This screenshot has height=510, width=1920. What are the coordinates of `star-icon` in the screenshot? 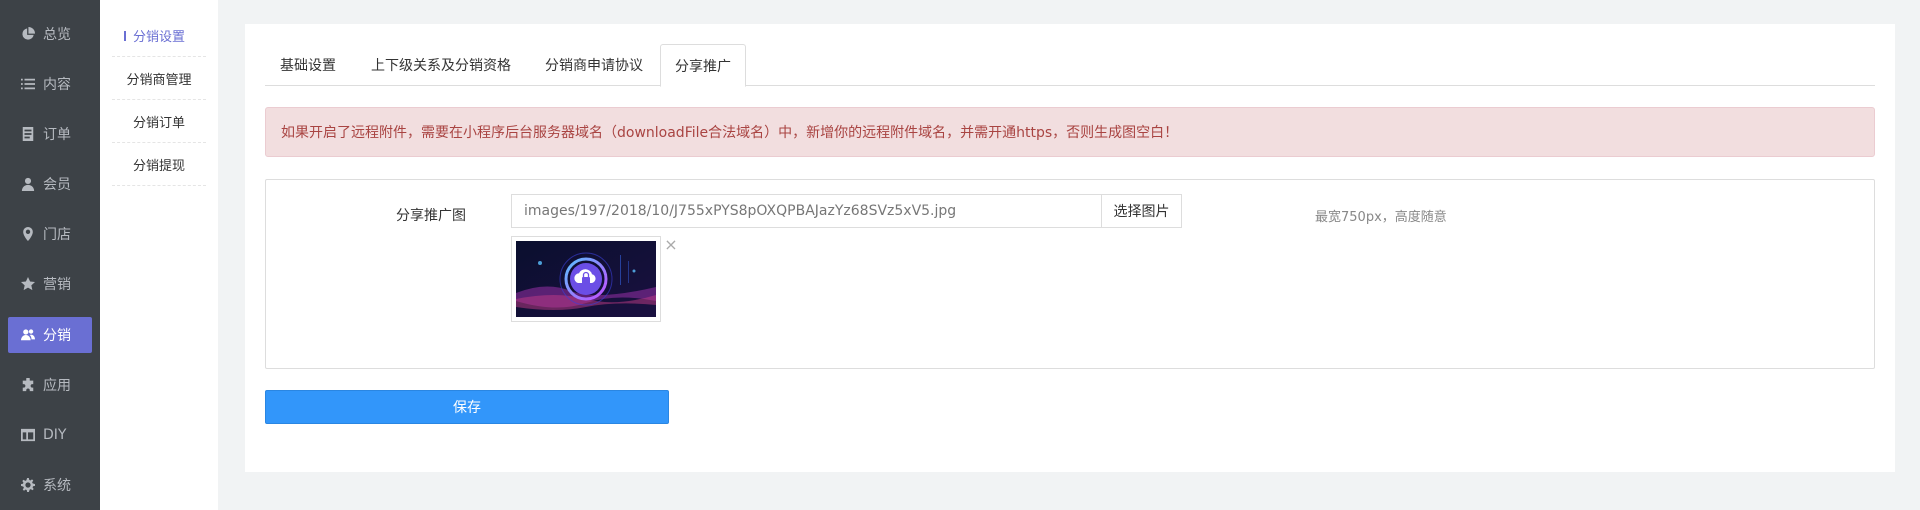 It's located at (28, 284).